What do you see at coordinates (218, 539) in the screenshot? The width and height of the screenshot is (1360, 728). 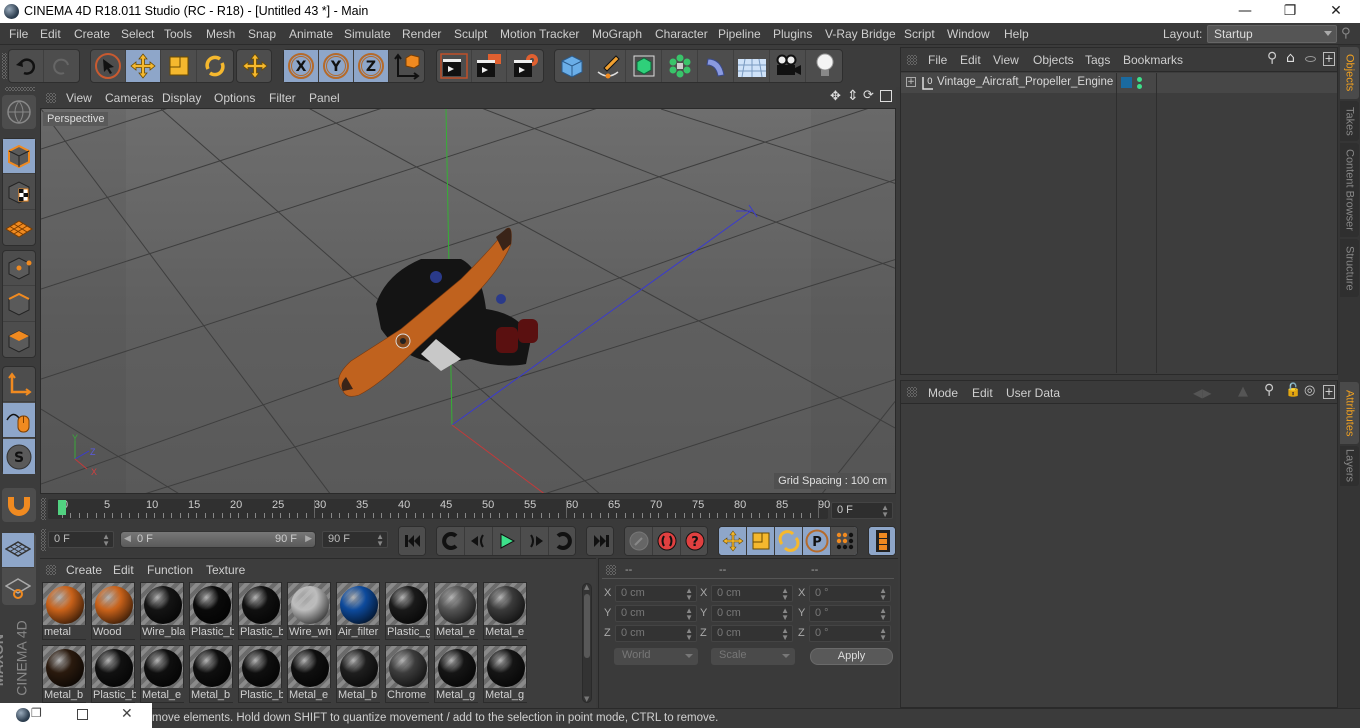 I see `range-slider: ◀ 0 F 90 F ▶` at bounding box center [218, 539].